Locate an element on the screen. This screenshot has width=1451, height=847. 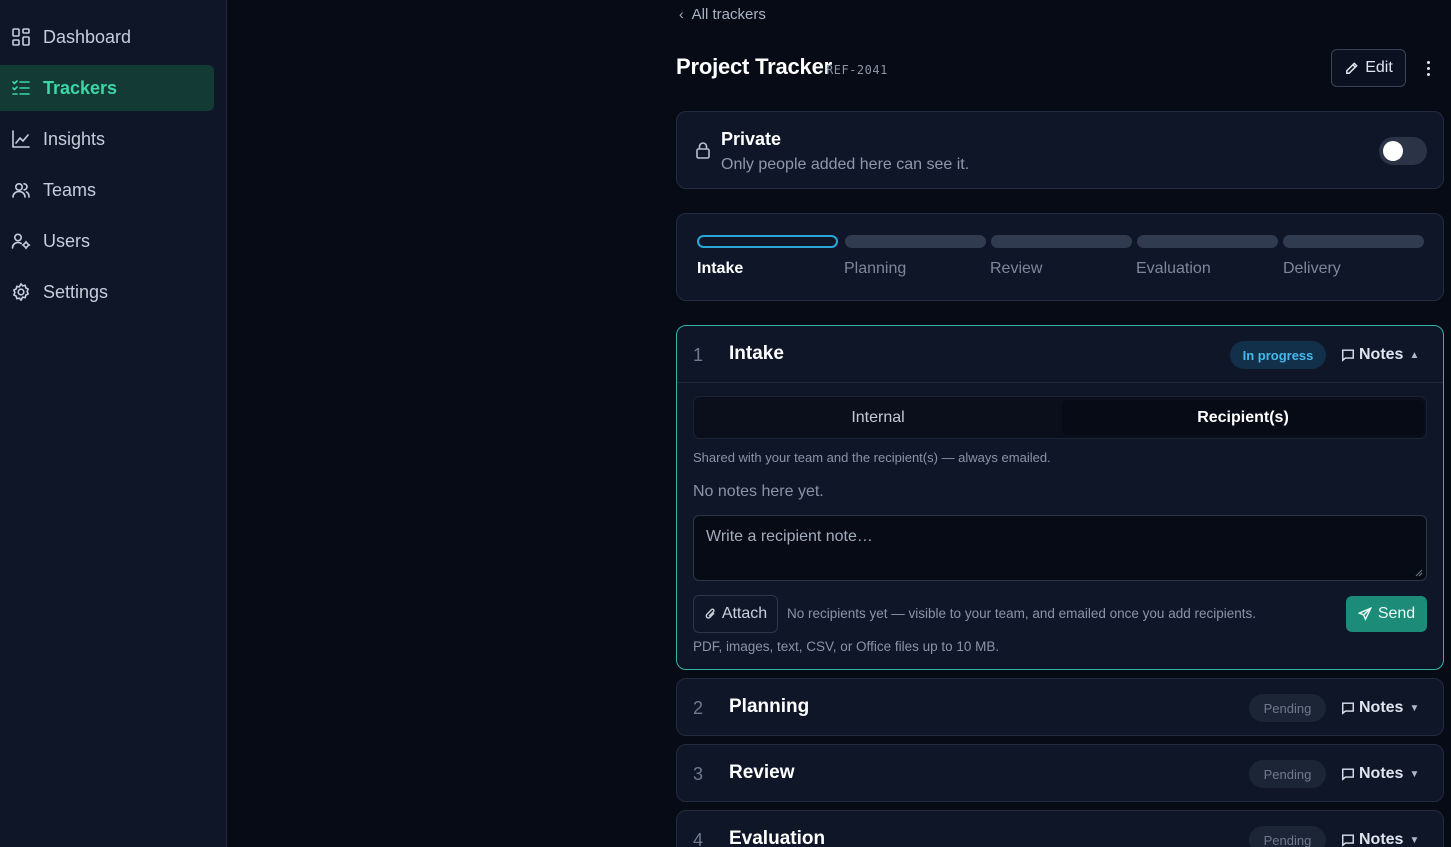
toggle-knob is located at coordinates (1393, 151).